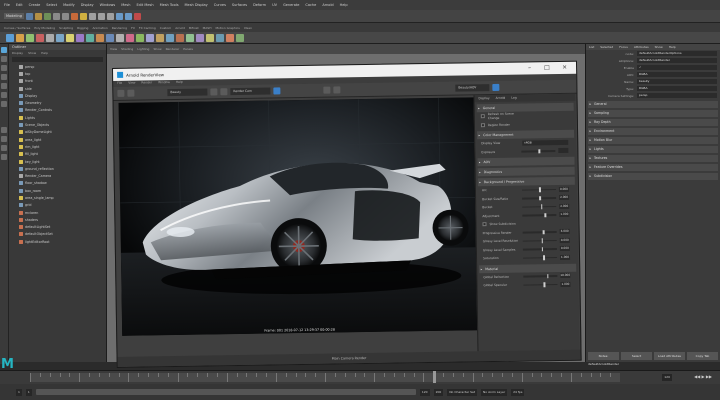  I want to click on shelf-tab: Rigging, so click(82, 28).